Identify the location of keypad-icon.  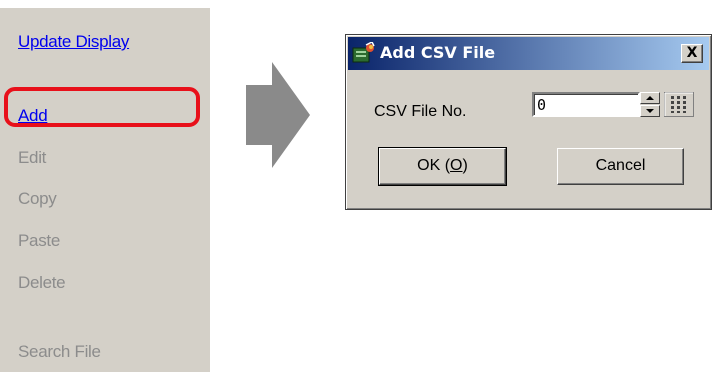
(679, 104).